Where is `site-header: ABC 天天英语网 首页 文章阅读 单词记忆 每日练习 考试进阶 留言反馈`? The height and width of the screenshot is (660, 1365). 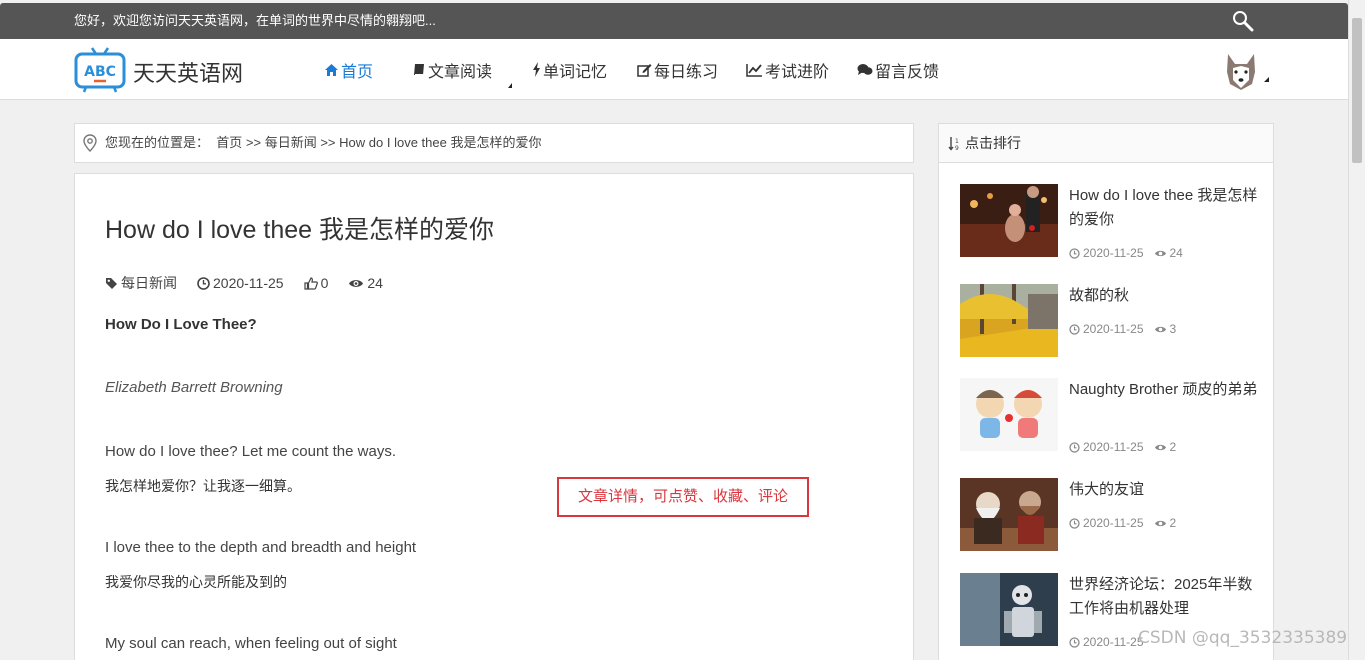
site-header: ABC 天天英语网 首页 文章阅读 单词记忆 每日练习 考试进阶 留言反馈 is located at coordinates (674, 69).